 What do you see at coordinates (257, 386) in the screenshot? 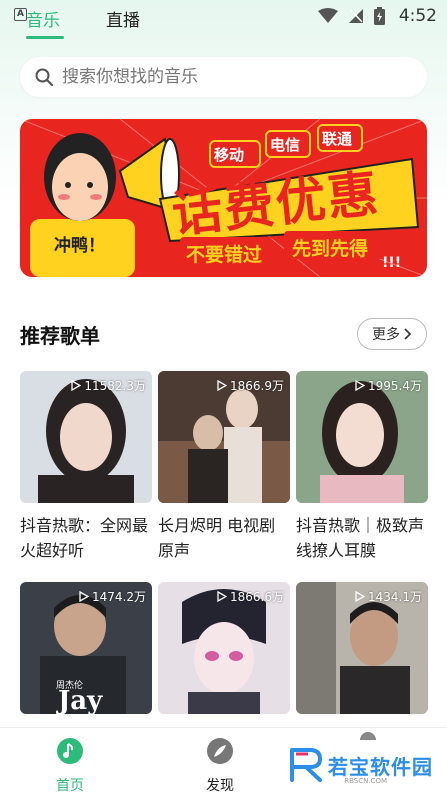
I see `play-count-value: 1866.9万` at bounding box center [257, 386].